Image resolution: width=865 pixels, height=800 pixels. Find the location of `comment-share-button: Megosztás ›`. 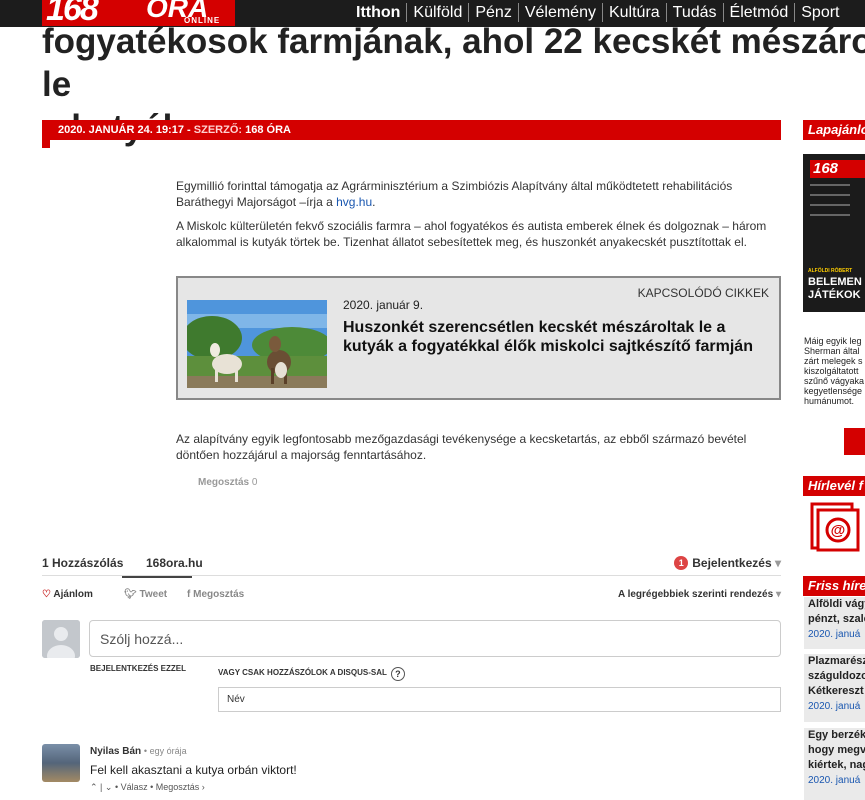

comment-share-button: Megosztás › is located at coordinates (180, 787).